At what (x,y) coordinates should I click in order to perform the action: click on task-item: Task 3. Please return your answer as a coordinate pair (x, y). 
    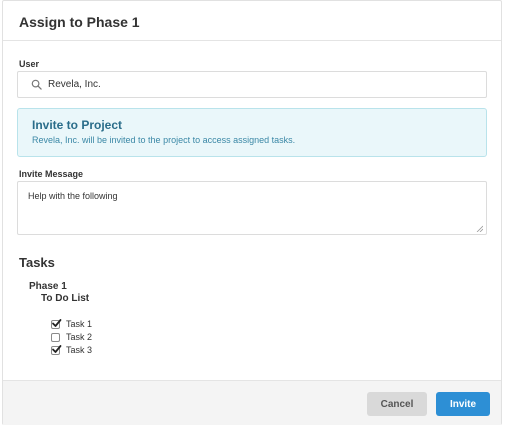
    Looking at the image, I should click on (71, 350).